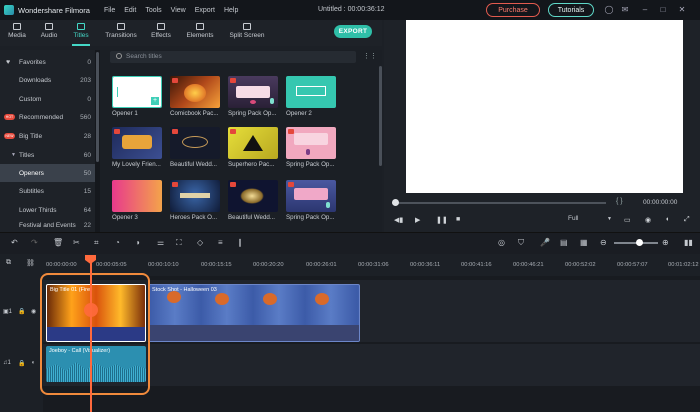  I want to click on sidebar-item-titles: ▼ Titles 60, so click(47, 155).